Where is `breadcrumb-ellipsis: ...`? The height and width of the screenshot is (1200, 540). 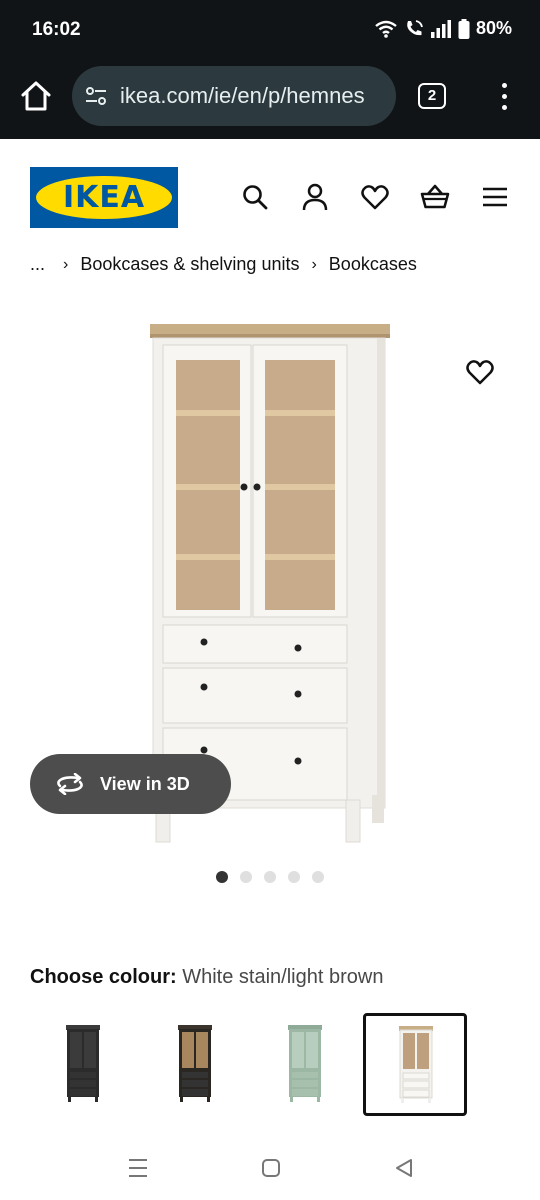
breadcrumb-ellipsis: ... is located at coordinates (37, 264).